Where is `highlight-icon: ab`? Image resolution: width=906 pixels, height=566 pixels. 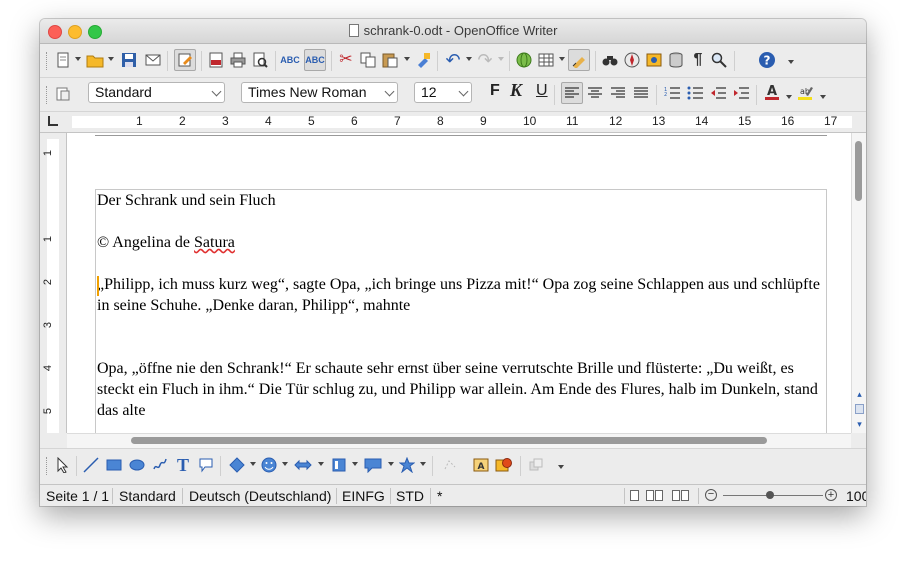
highlight-icon: ab is located at coordinates (805, 92).